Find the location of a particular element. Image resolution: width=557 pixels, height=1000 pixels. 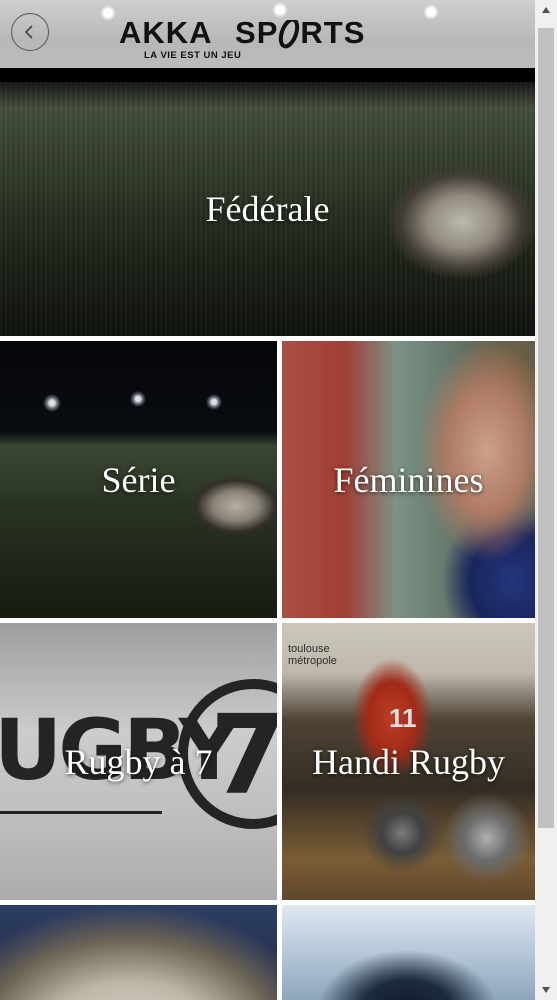

tile-label: Série is located at coordinates (138, 479).